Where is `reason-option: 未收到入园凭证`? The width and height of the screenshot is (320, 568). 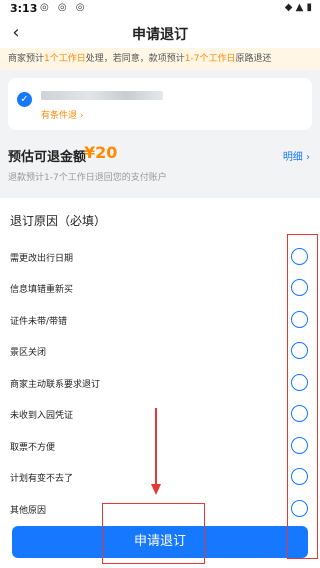 reason-option: 未收到入园凭证 is located at coordinates (160, 414).